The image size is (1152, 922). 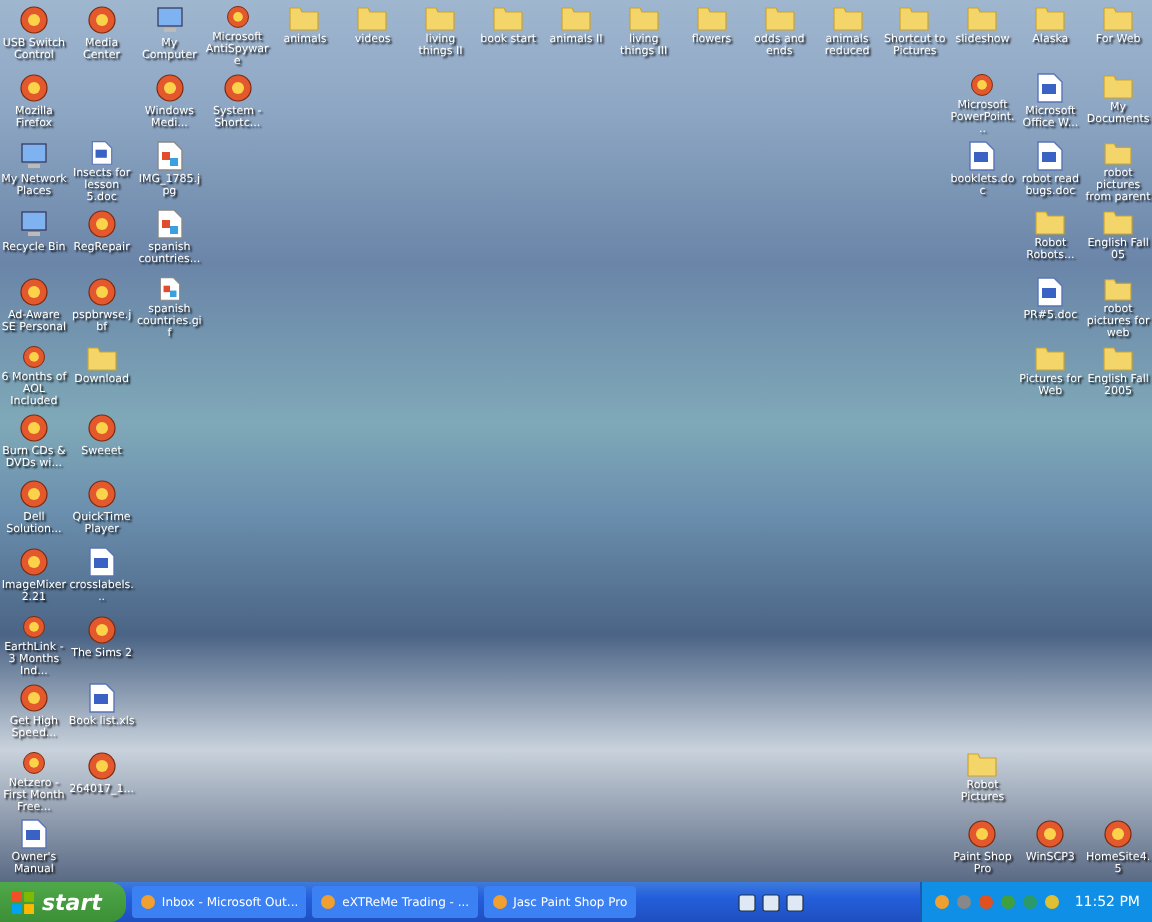 What do you see at coordinates (23, 902) in the screenshot?
I see `windows-logo-icon` at bounding box center [23, 902].